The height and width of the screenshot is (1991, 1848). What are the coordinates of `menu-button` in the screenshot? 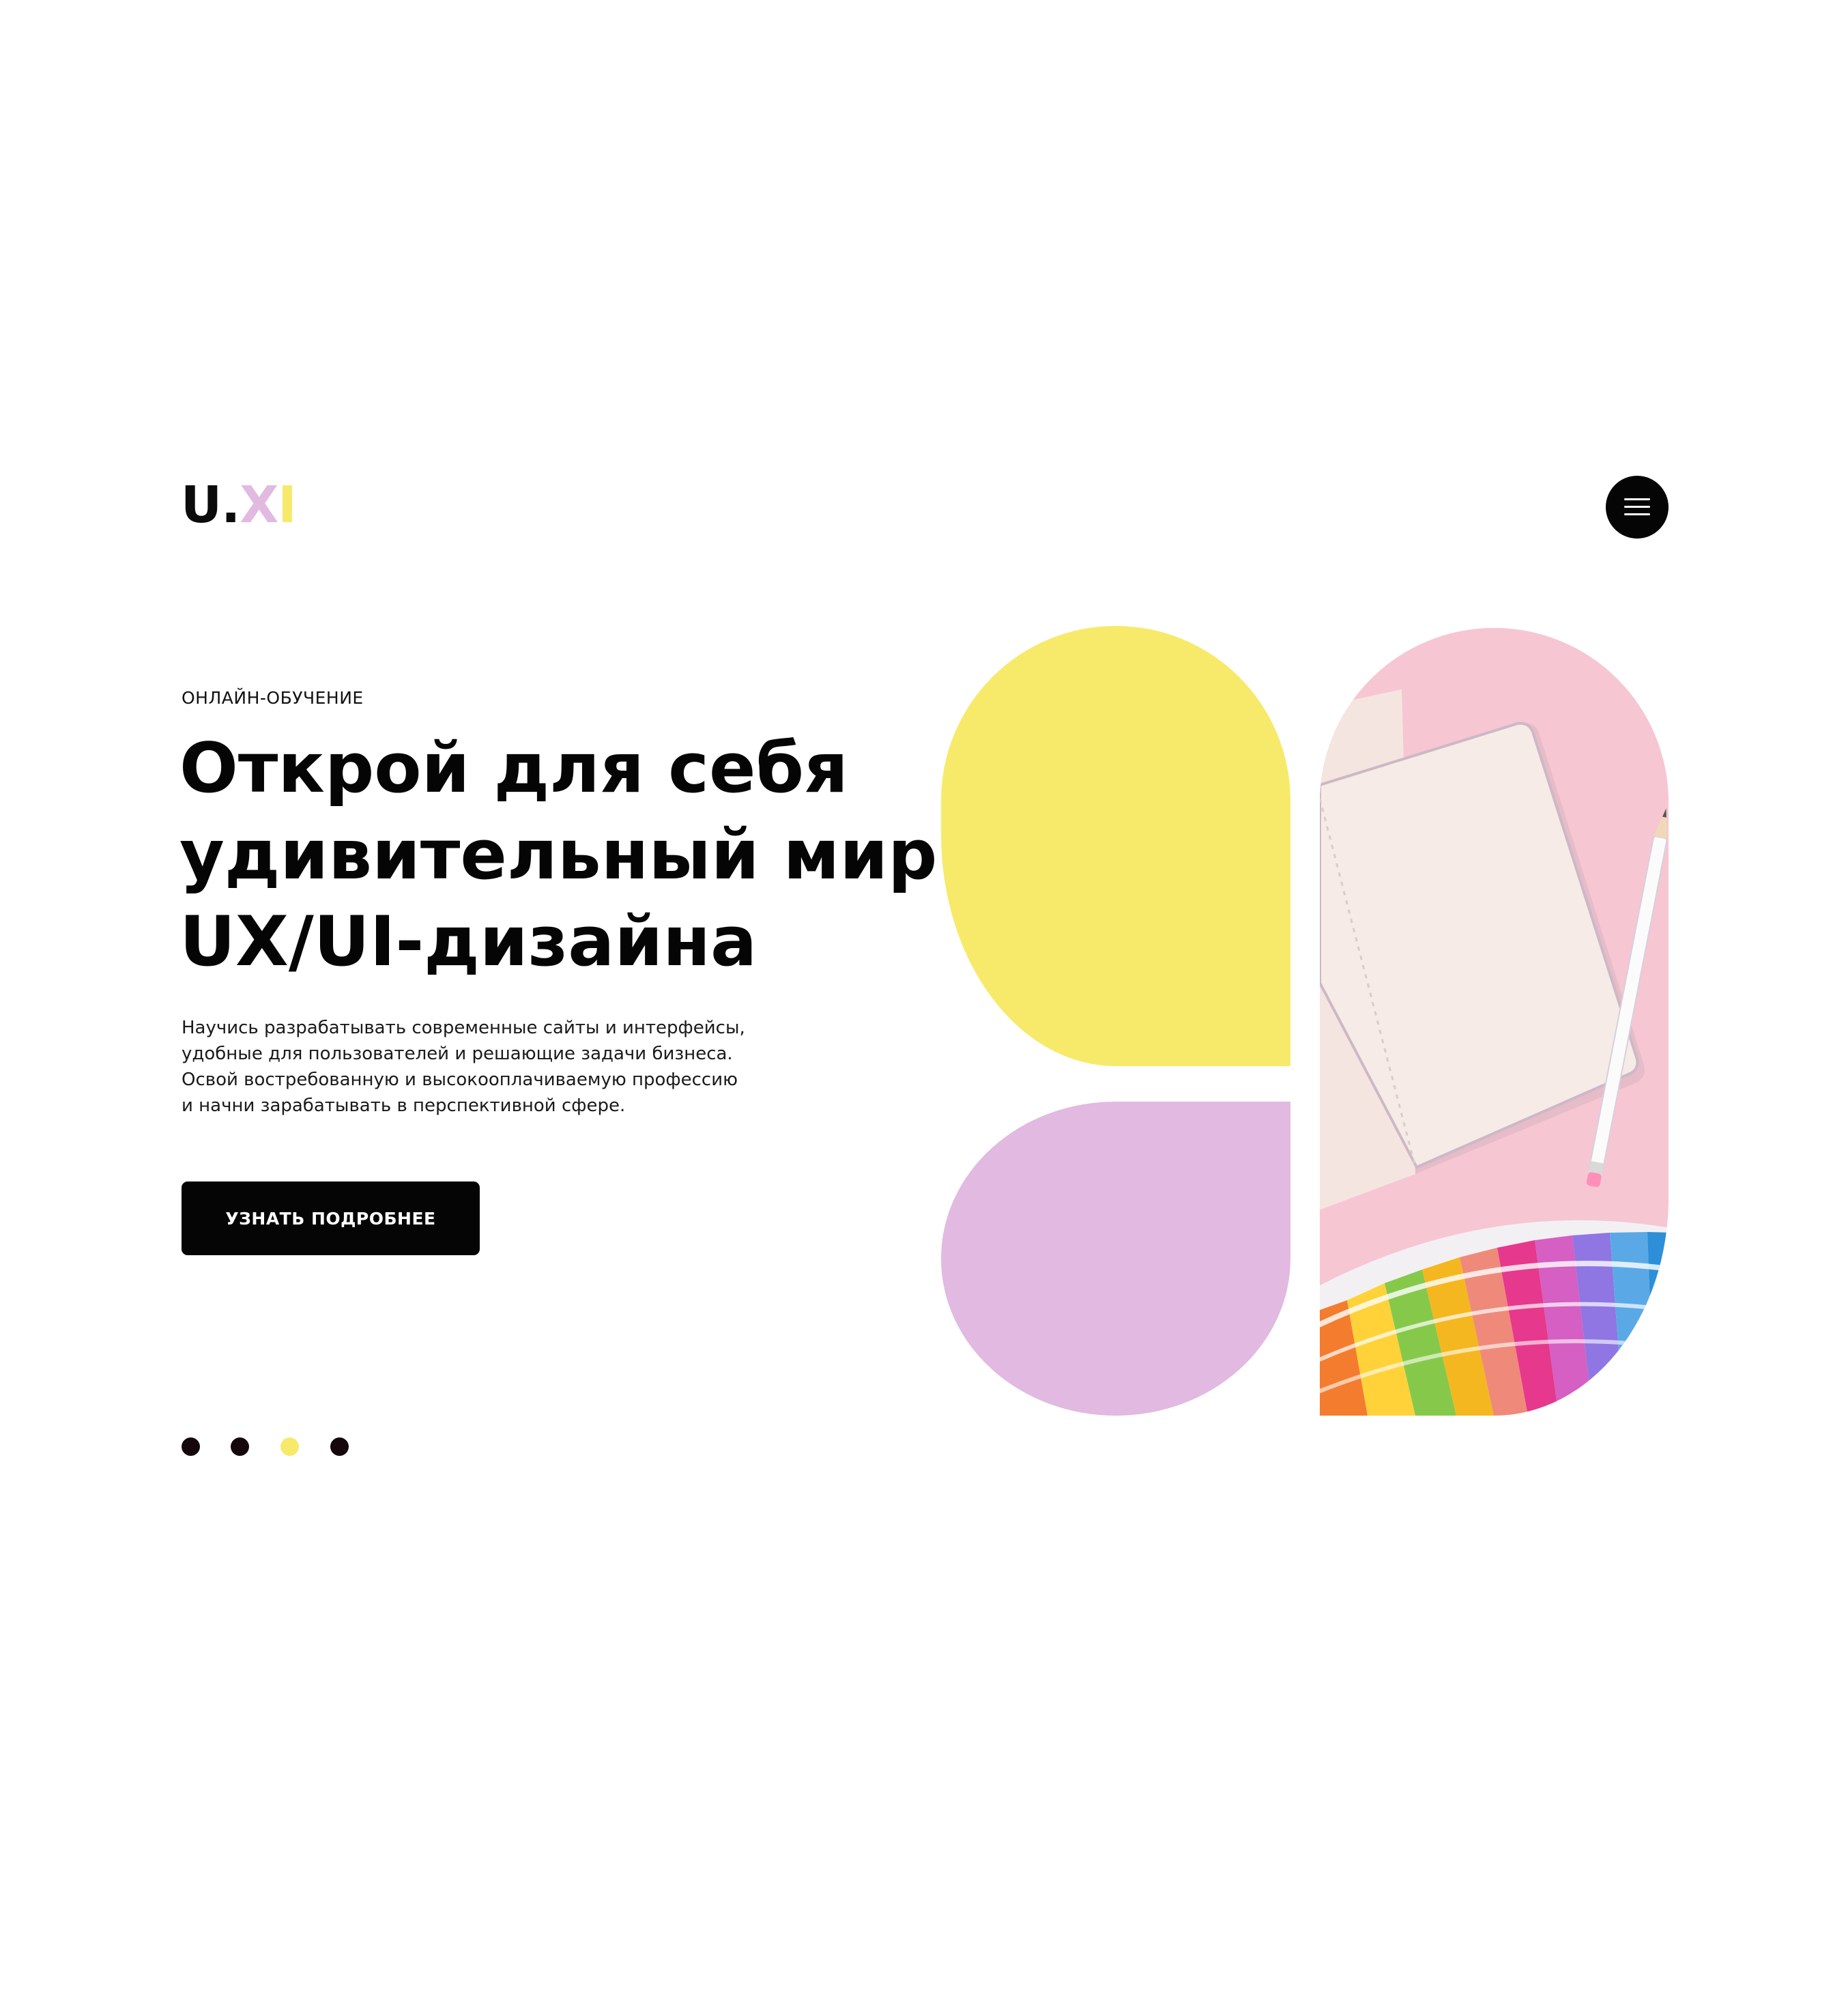 It's located at (1637, 507).